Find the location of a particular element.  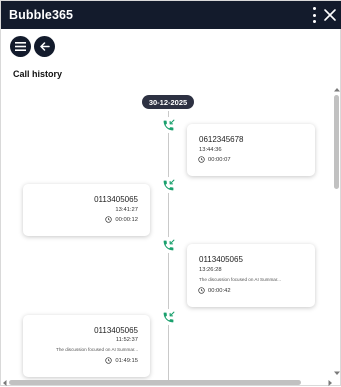

call-time: 13:41:27 is located at coordinates (126, 210).